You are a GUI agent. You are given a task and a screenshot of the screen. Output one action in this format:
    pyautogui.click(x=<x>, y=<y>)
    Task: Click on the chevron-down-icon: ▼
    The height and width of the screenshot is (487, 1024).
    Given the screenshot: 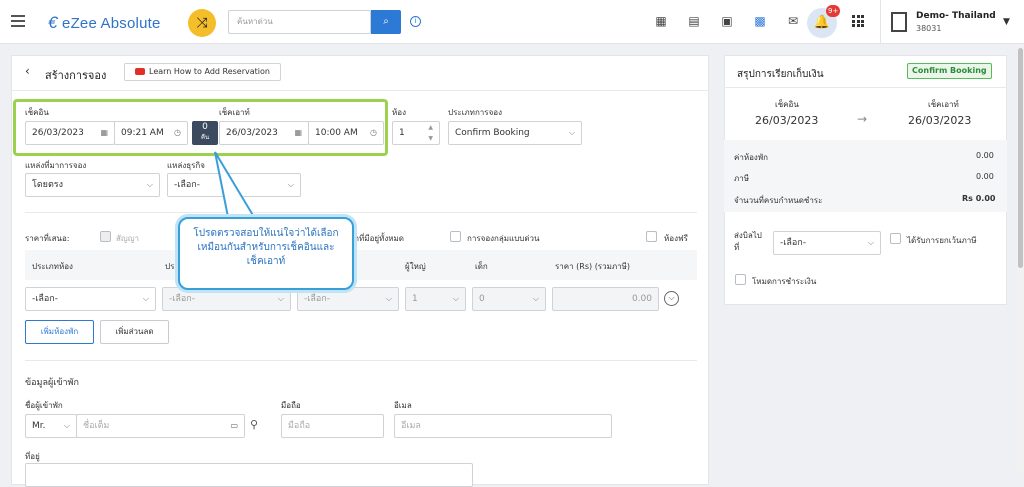 What is the action you would take?
    pyautogui.click(x=1006, y=22)
    